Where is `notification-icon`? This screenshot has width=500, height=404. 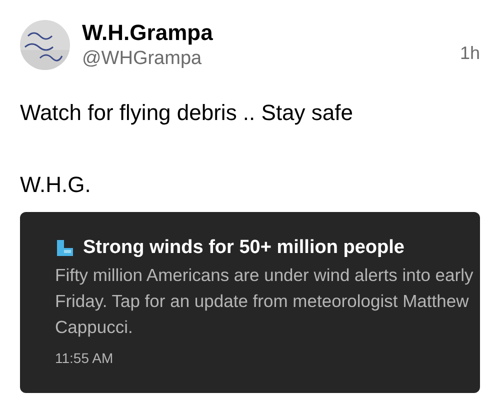 notification-icon is located at coordinates (65, 248).